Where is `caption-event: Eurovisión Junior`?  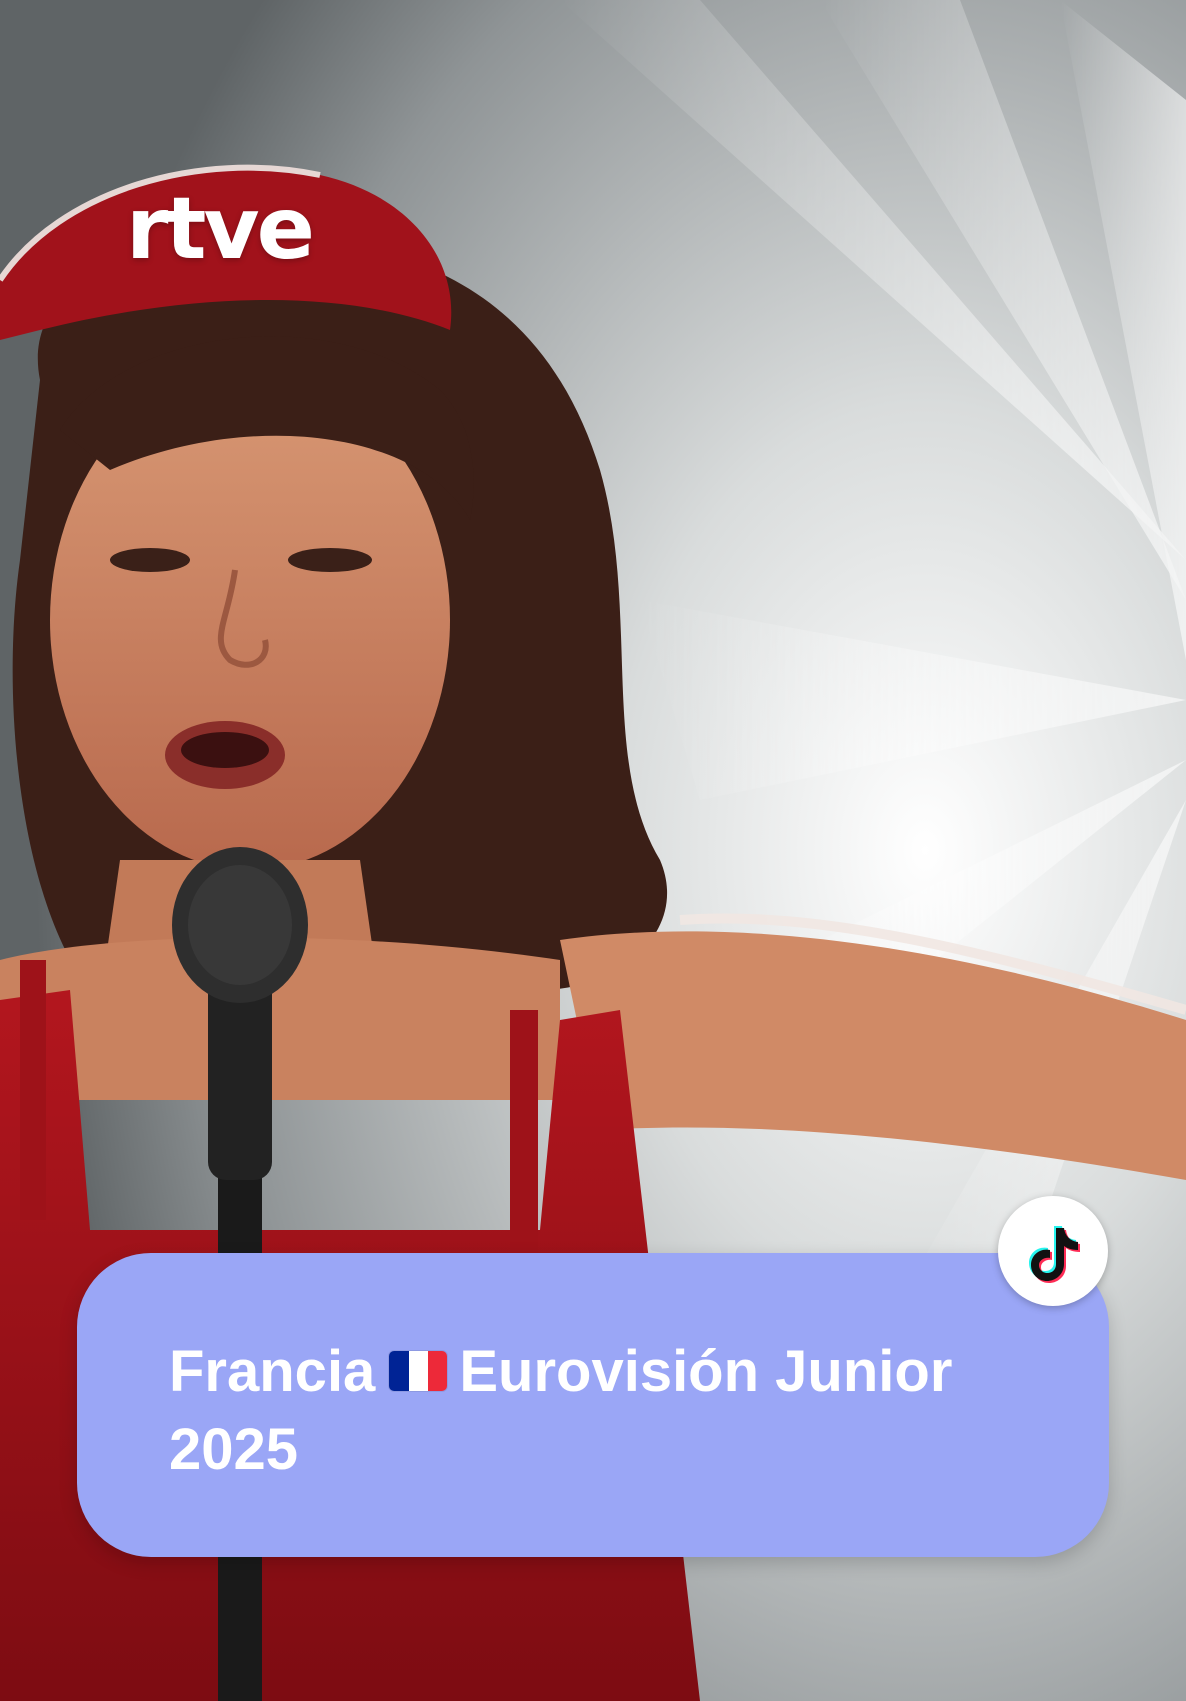
caption-event: Eurovisión Junior is located at coordinates (706, 1371).